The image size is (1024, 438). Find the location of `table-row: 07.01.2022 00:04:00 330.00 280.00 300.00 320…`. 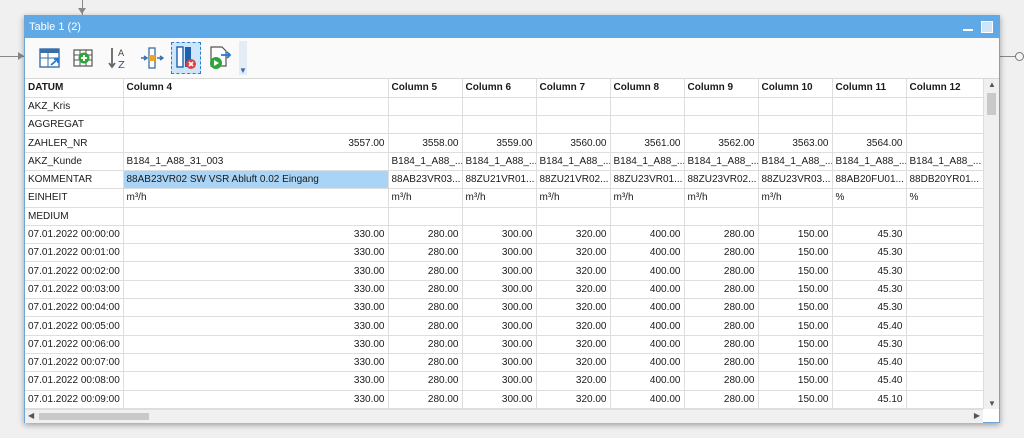

table-row: 07.01.2022 00:04:00 330.00 280.00 300.00 320… is located at coordinates (504, 308).